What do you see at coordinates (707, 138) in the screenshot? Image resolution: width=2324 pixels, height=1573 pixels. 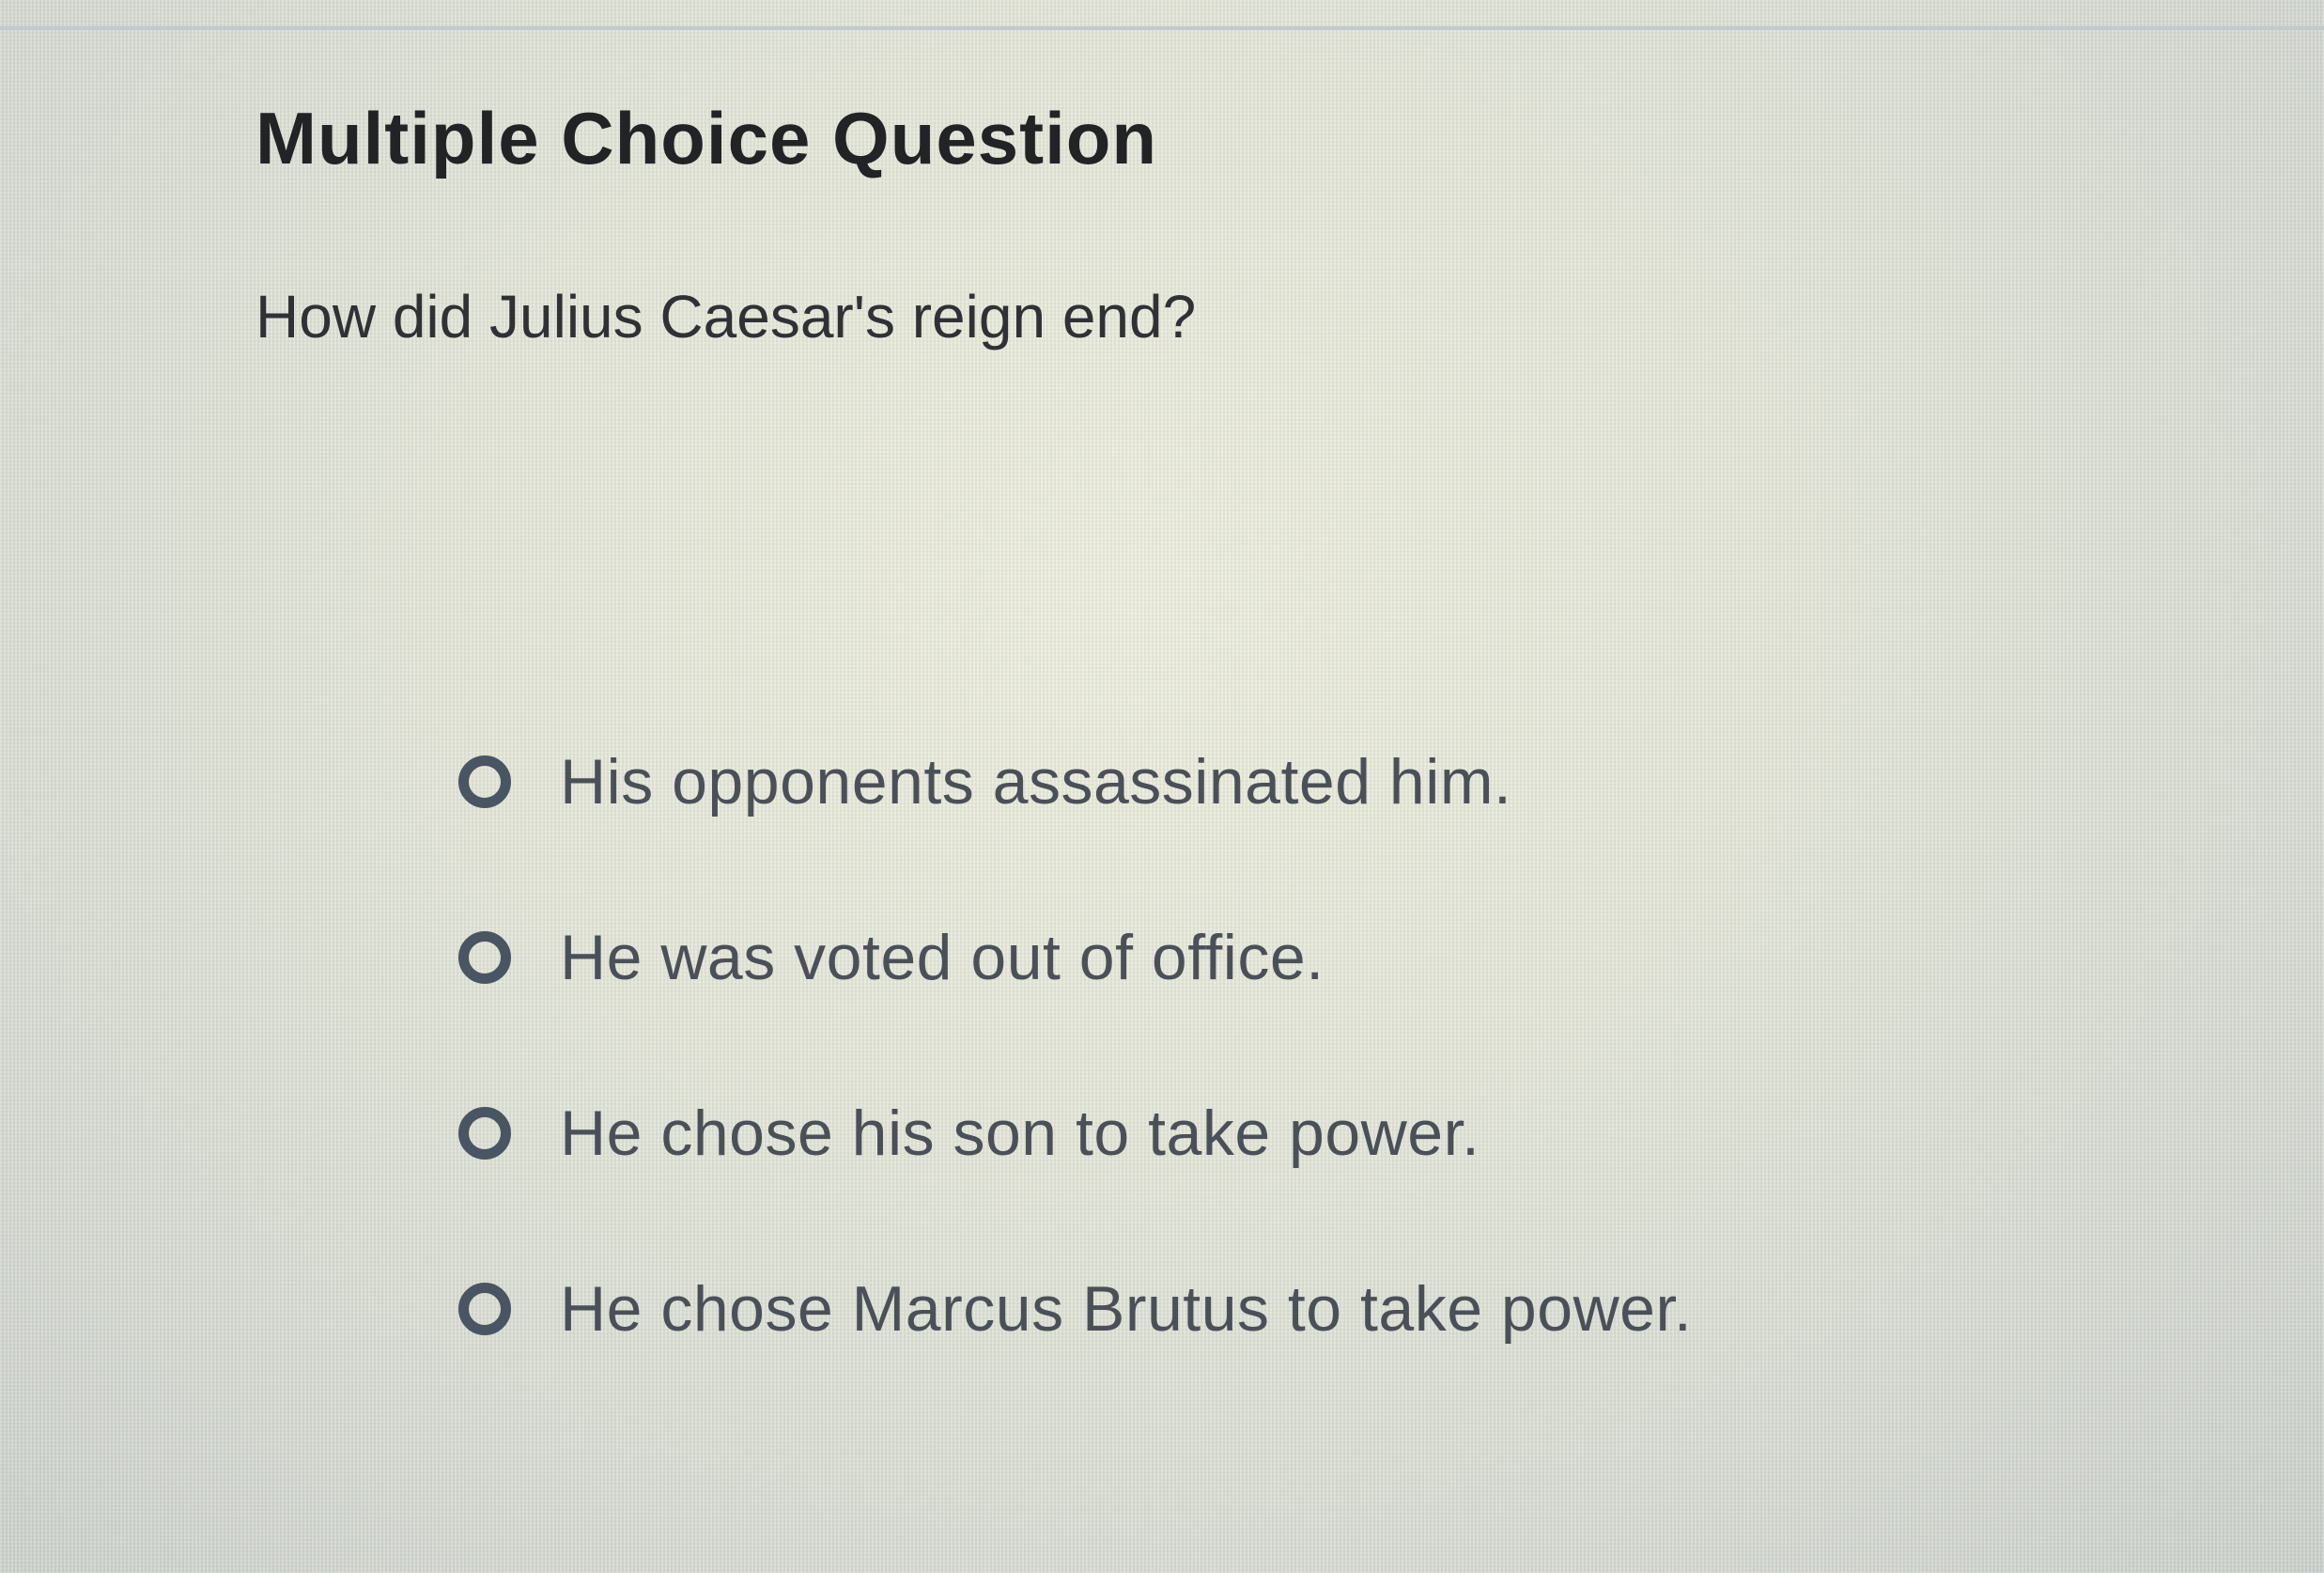 I see `question-type-title: Multiple Choice Question` at bounding box center [707, 138].